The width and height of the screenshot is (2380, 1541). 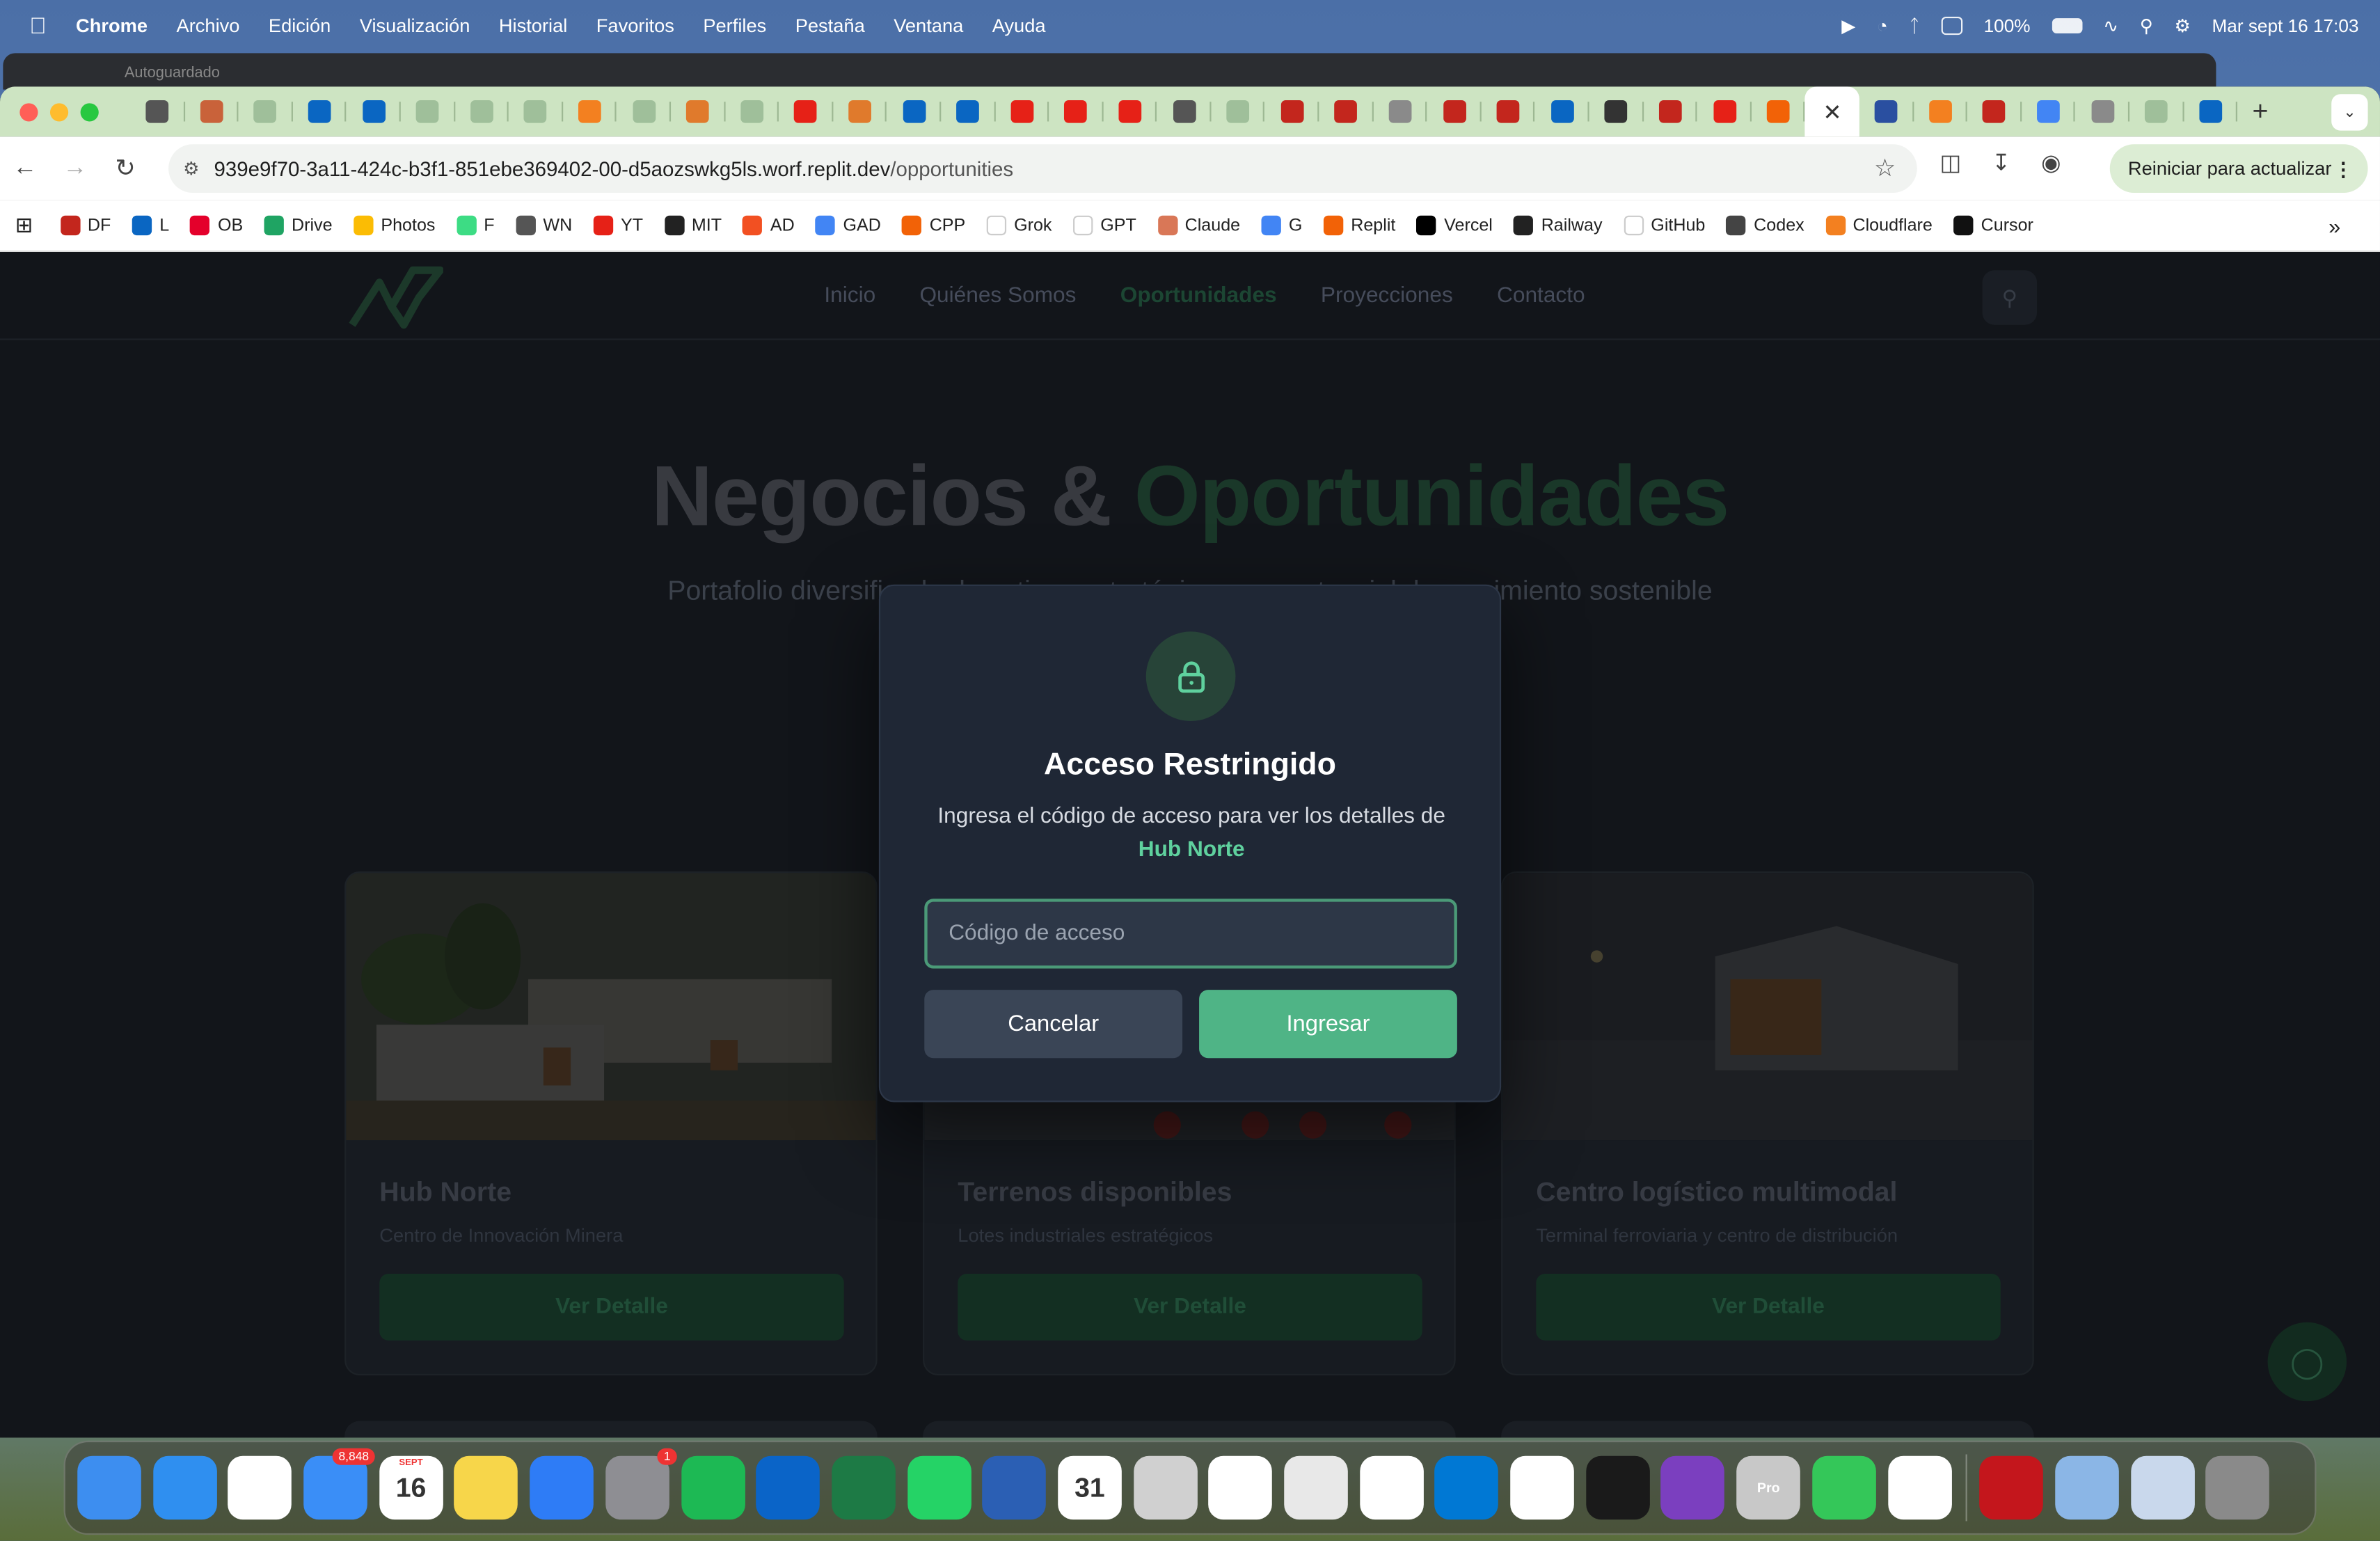 What do you see at coordinates (933, 225) in the screenshot?
I see `bookmark-cpp: CPP` at bounding box center [933, 225].